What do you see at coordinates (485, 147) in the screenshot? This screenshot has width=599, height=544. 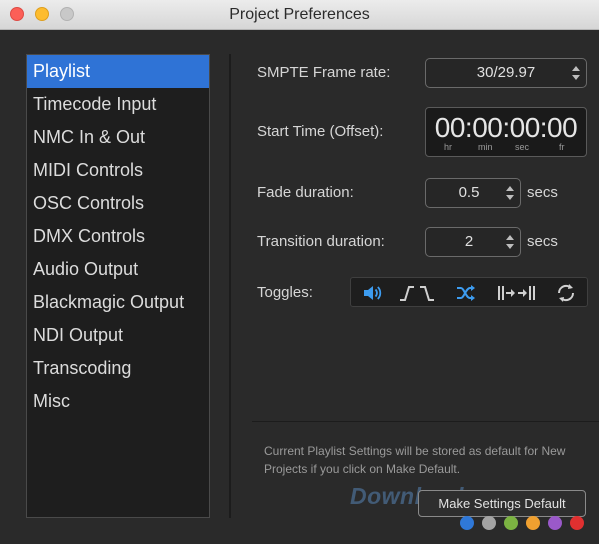 I see `timecode-unit-min: min` at bounding box center [485, 147].